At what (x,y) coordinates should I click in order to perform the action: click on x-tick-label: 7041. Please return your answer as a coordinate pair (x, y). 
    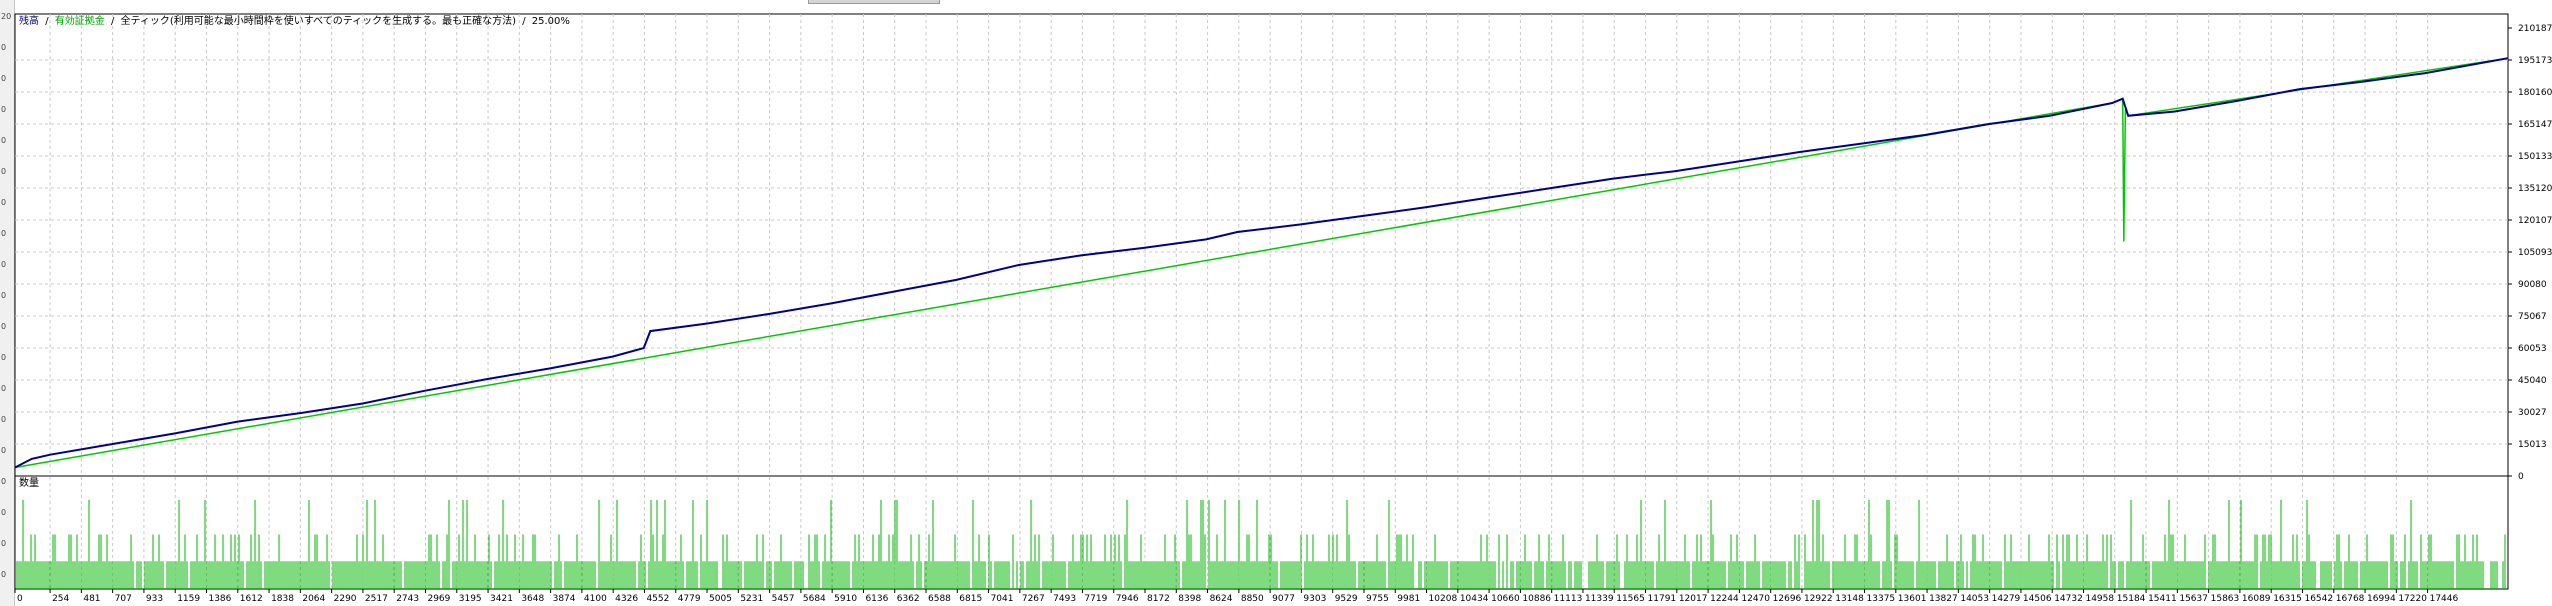
    Looking at the image, I should click on (1002, 599).